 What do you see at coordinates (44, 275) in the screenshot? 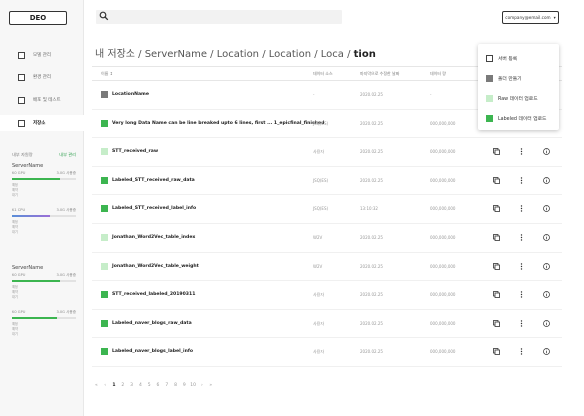
I see `resource-row: K0 GPU 3.0G 사용중` at bounding box center [44, 275].